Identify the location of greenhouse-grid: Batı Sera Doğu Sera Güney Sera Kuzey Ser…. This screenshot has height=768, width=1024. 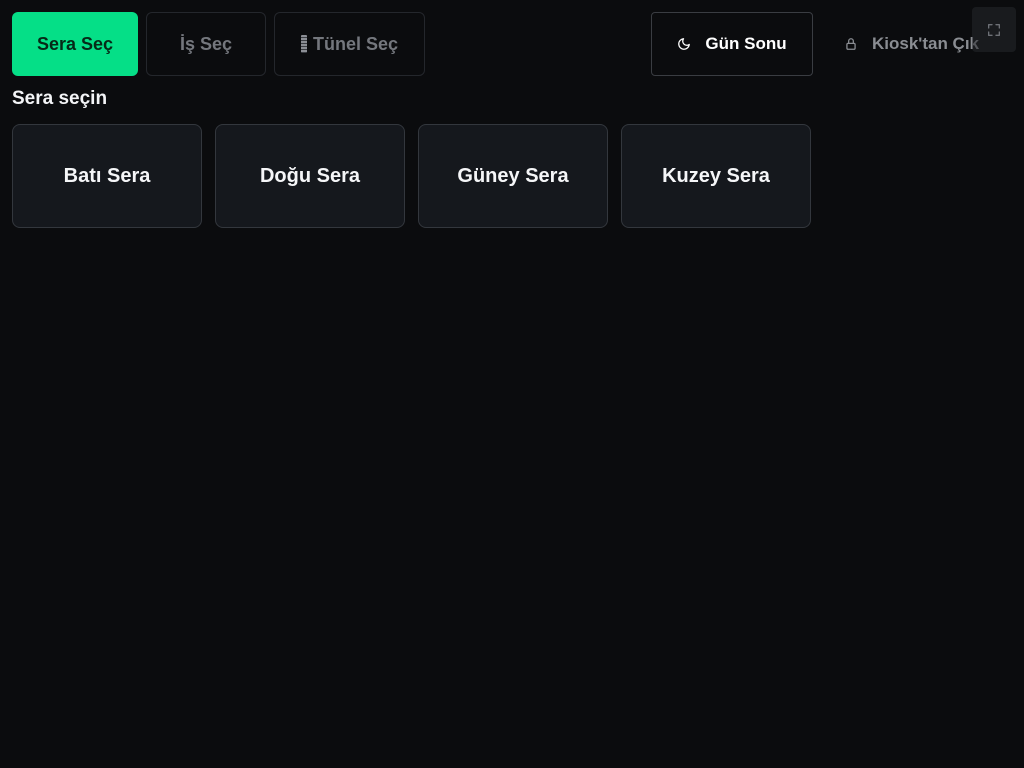
(411, 176).